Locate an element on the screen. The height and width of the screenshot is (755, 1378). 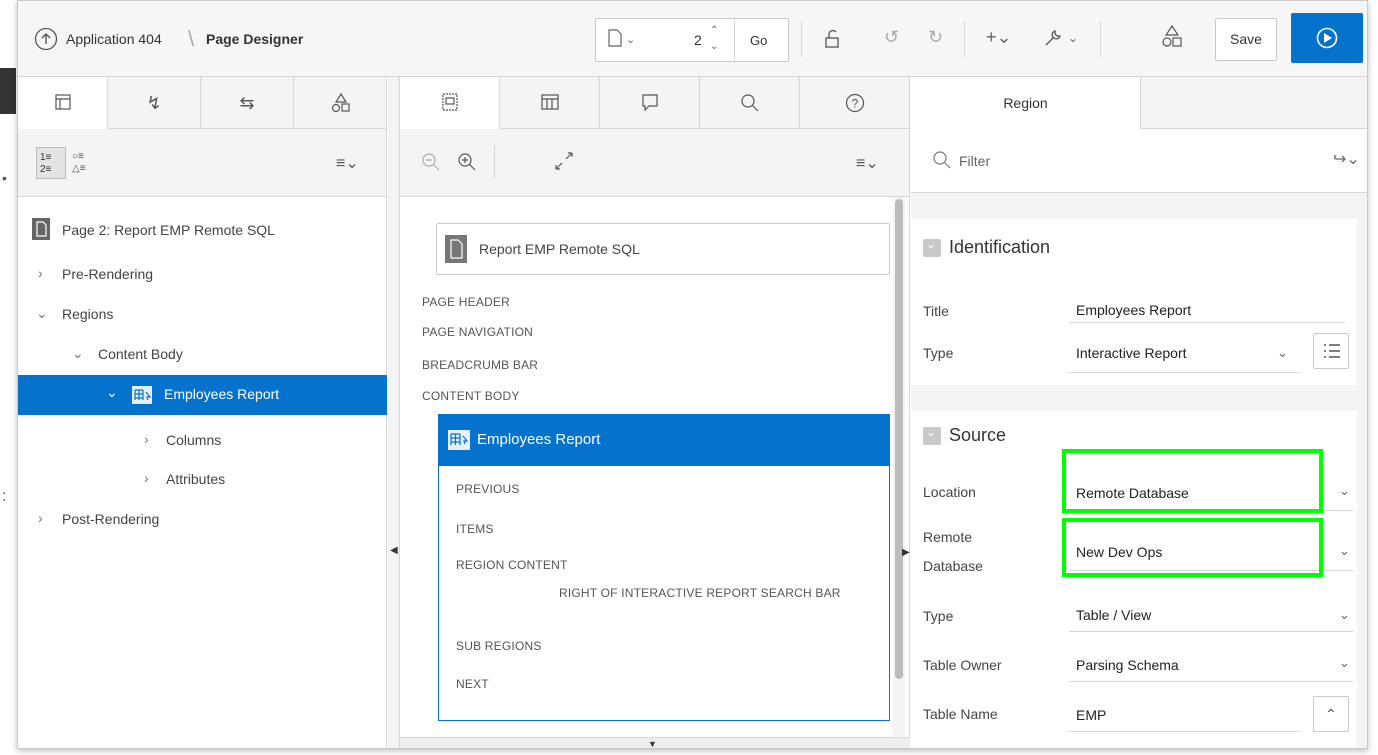
tab-dynamic-actions: ↯ is located at coordinates (154, 103).